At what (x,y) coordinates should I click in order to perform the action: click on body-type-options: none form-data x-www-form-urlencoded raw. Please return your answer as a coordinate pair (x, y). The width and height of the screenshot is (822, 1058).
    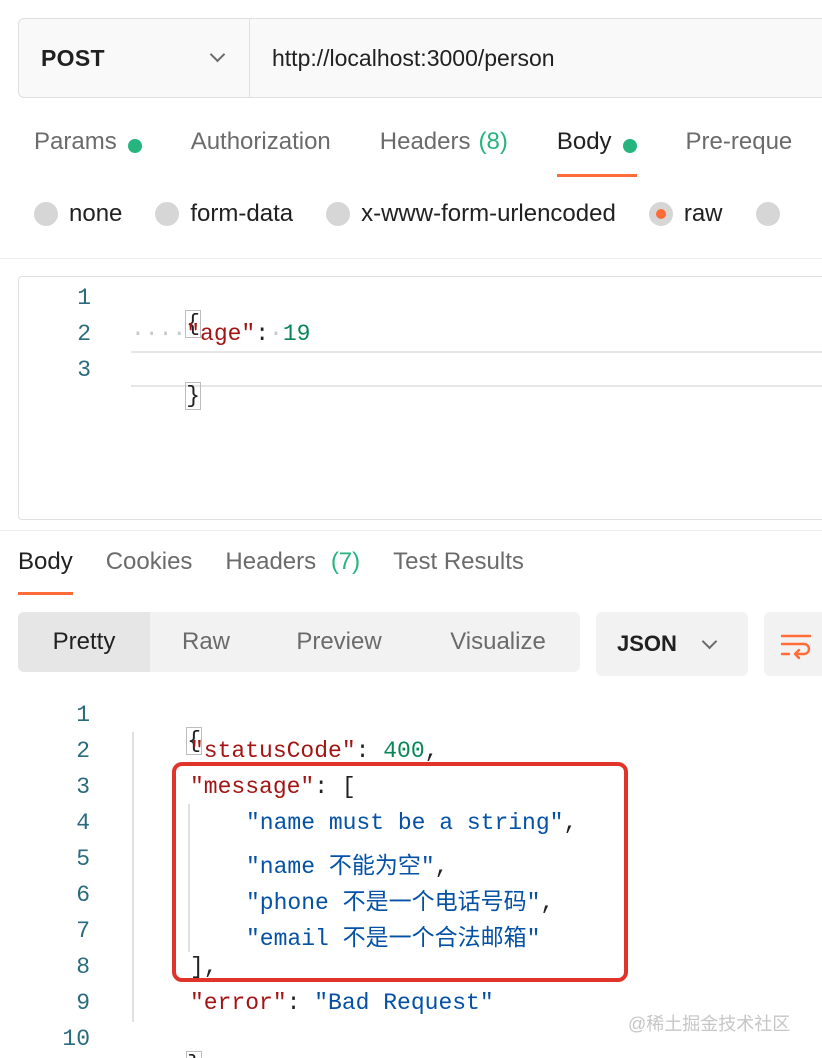
    Looking at the image, I should click on (428, 214).